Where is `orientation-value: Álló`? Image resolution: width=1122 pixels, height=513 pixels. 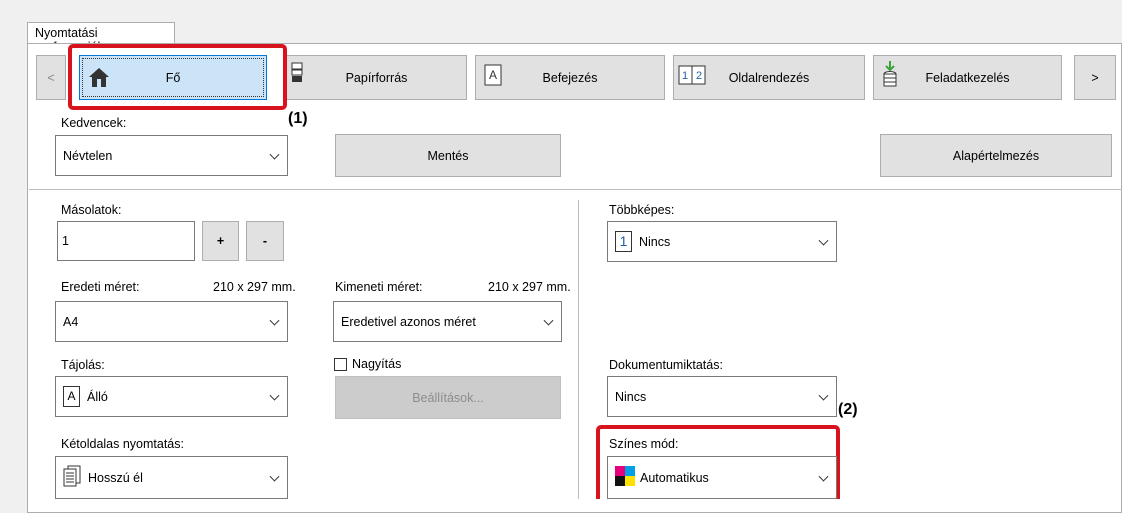
orientation-value: Álló is located at coordinates (97, 396).